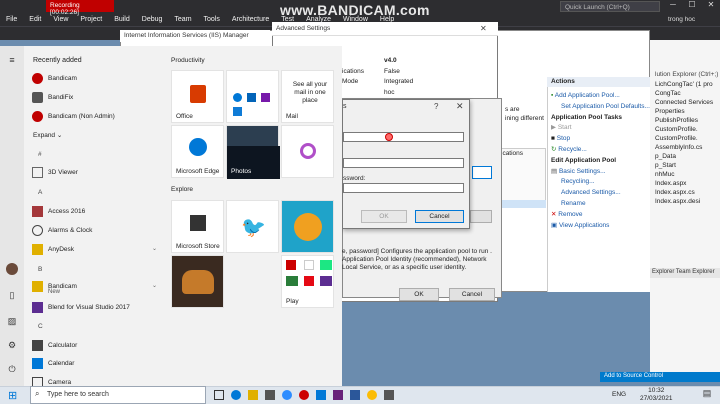 This screenshot has height=404, width=720. Describe the element at coordinates (600, 128) in the screenshot. I see `action-start: ▶ Start` at that location.